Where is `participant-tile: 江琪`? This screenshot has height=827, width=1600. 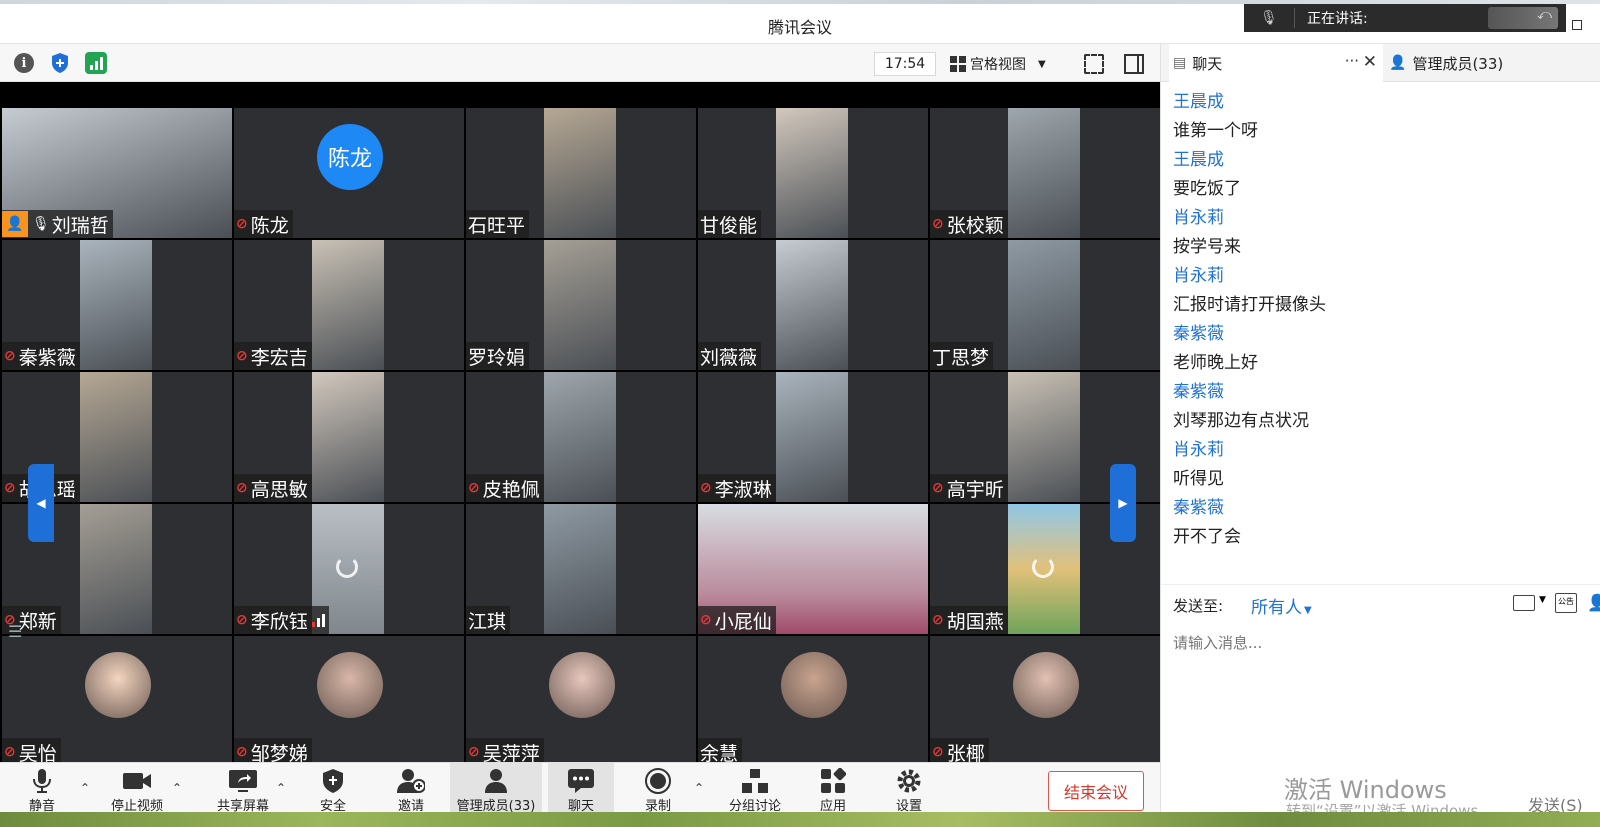
participant-tile: 江琪 is located at coordinates (581, 569).